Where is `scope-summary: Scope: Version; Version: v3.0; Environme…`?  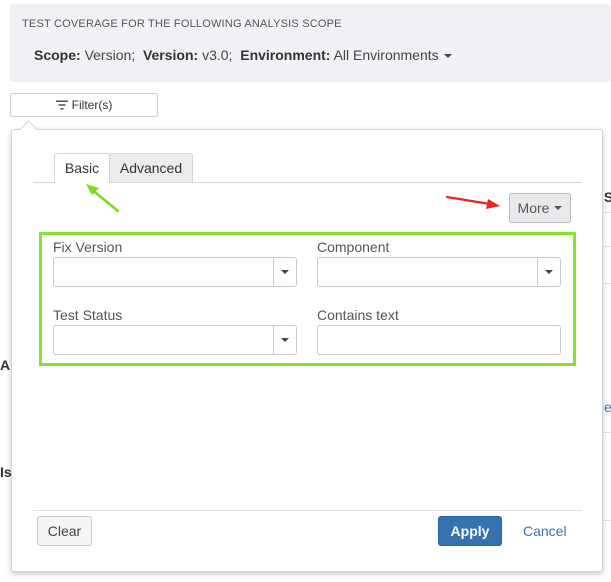 scope-summary: Scope: Version; Version: v3.0; Environme… is located at coordinates (243, 55).